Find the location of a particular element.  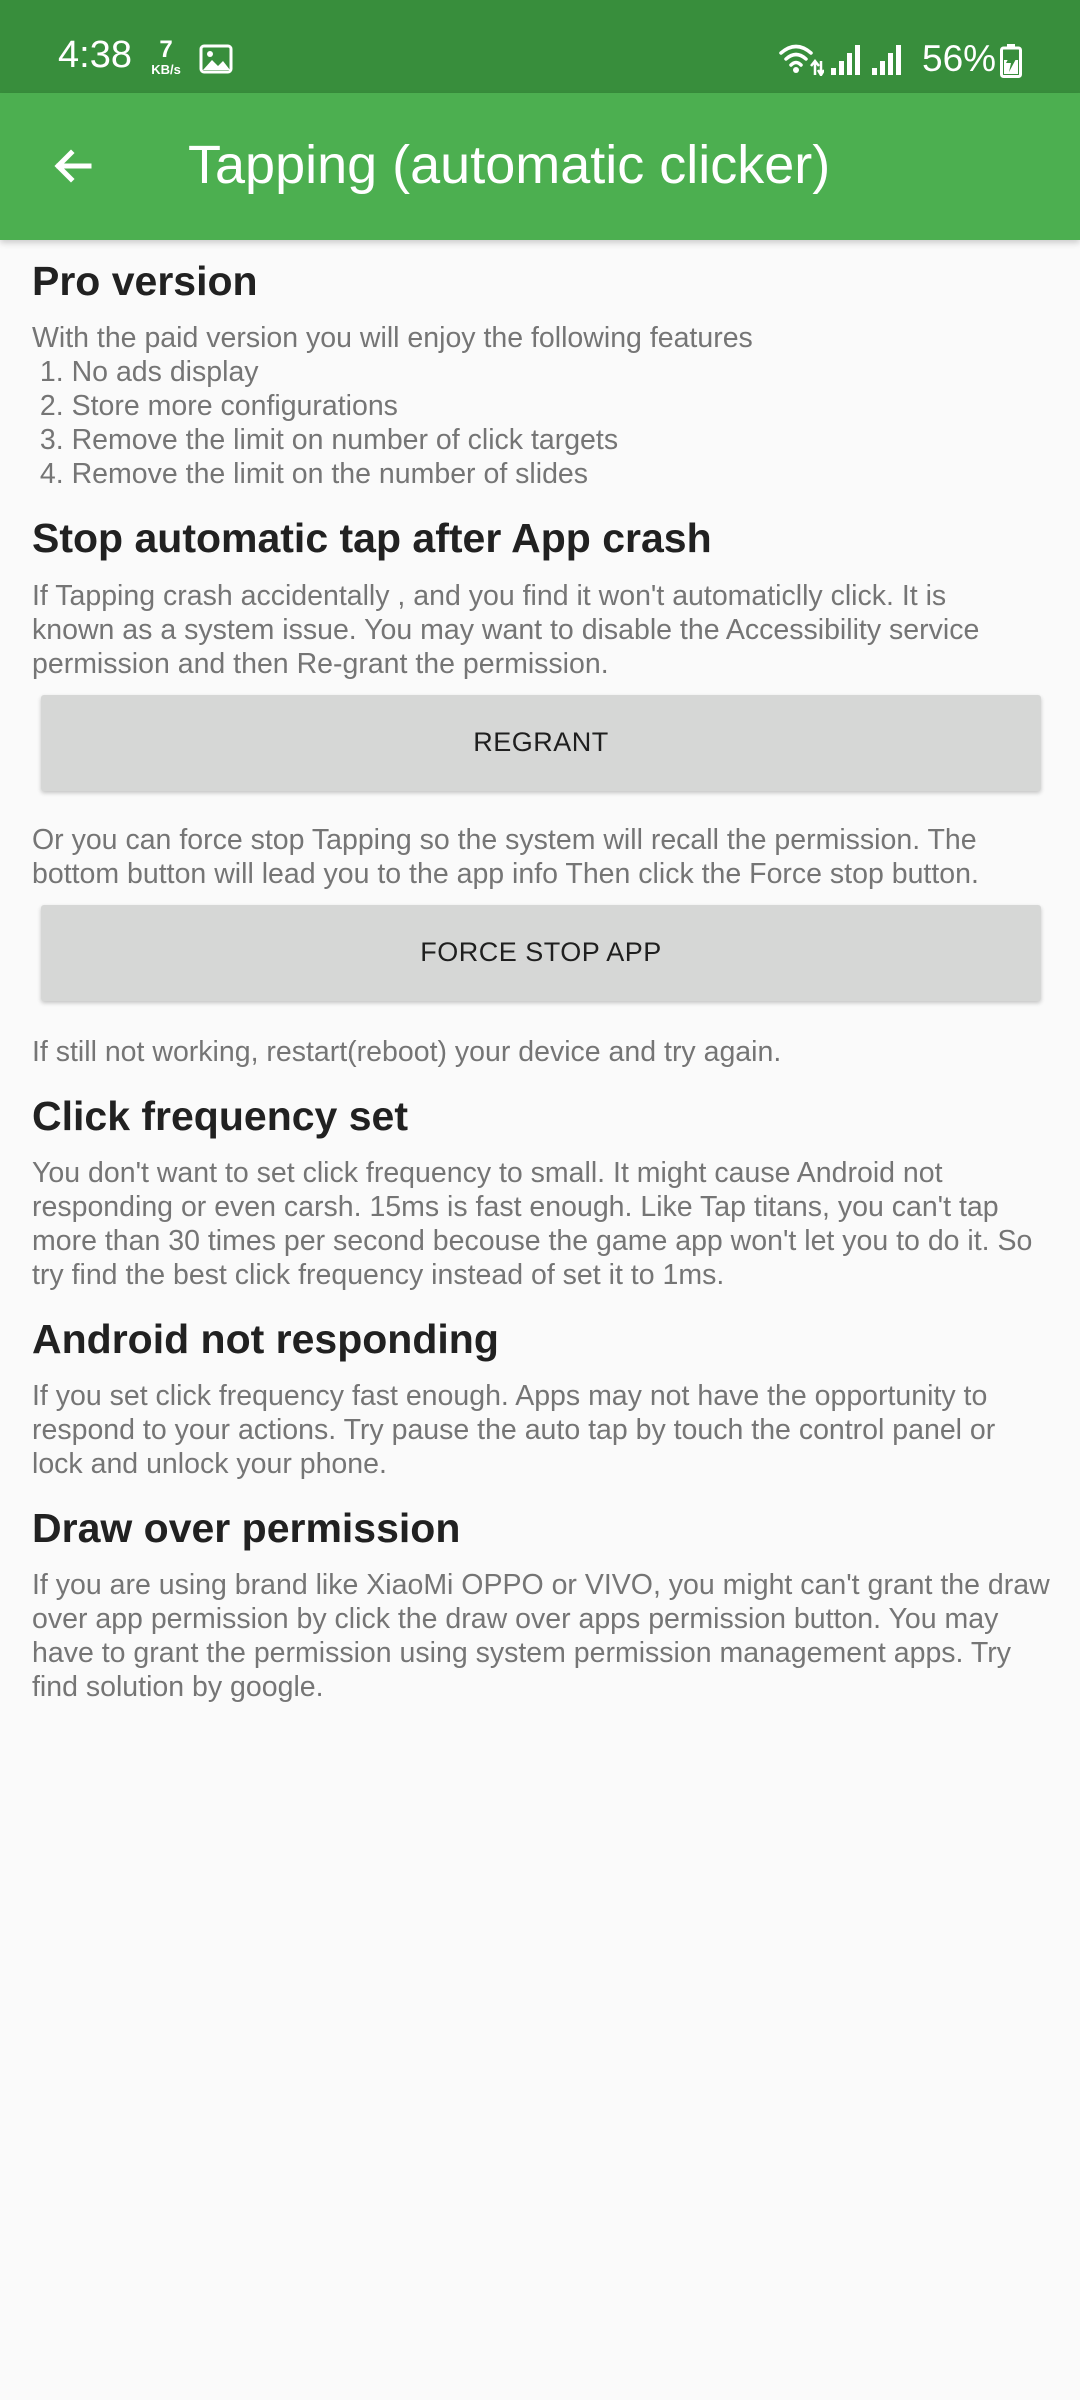

app-bar: Tapping (automatic clicker) is located at coordinates (540, 166).